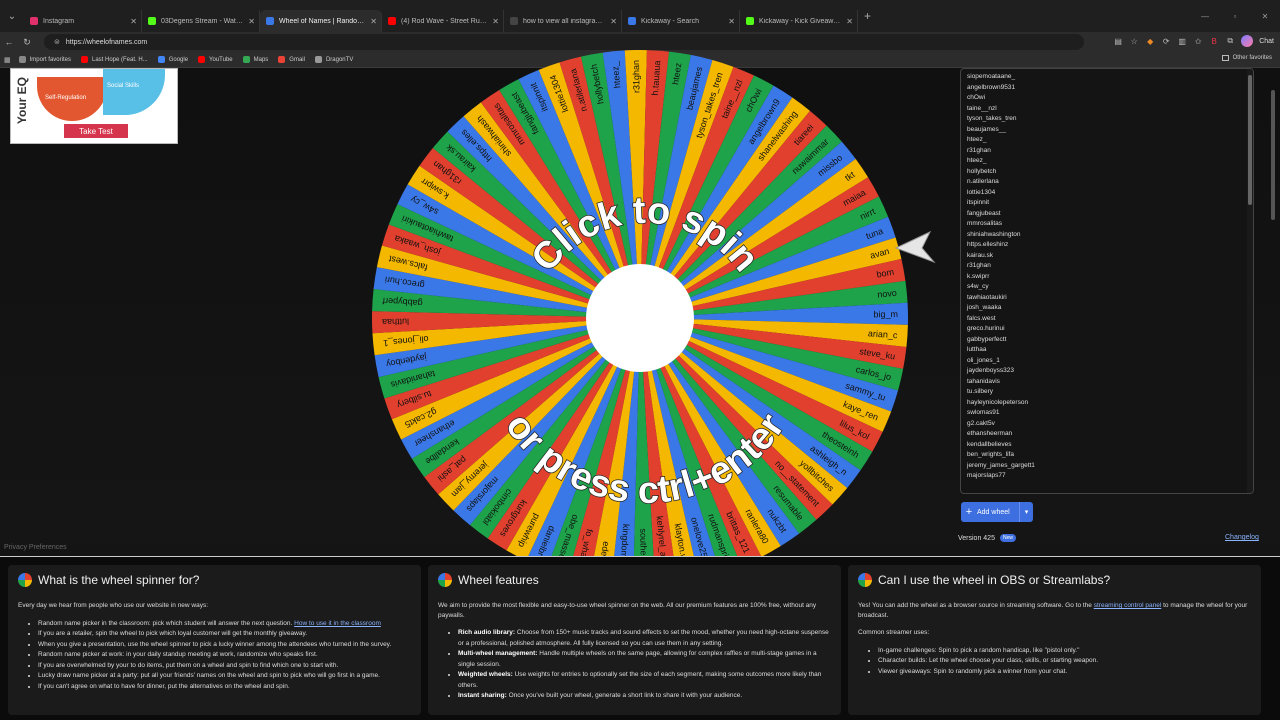 The height and width of the screenshot is (720, 1280). I want to click on entry-line: josh_waaka, so click(1110, 308).